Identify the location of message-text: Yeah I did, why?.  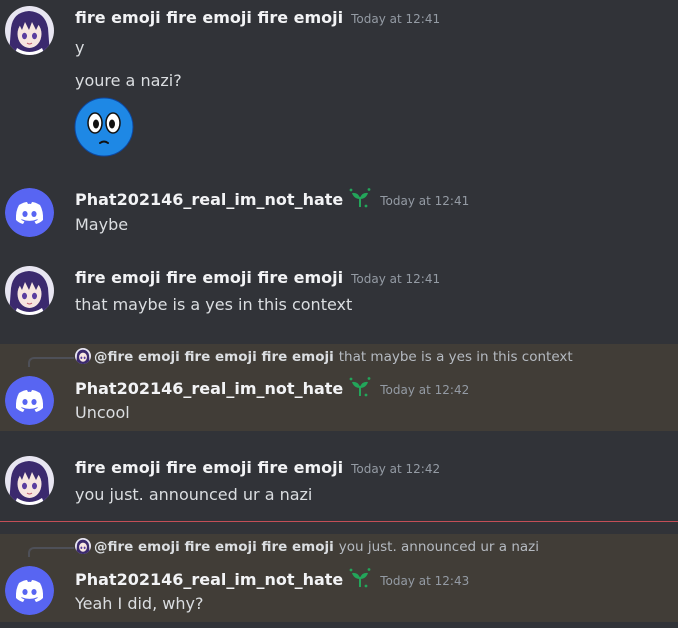
(139, 603).